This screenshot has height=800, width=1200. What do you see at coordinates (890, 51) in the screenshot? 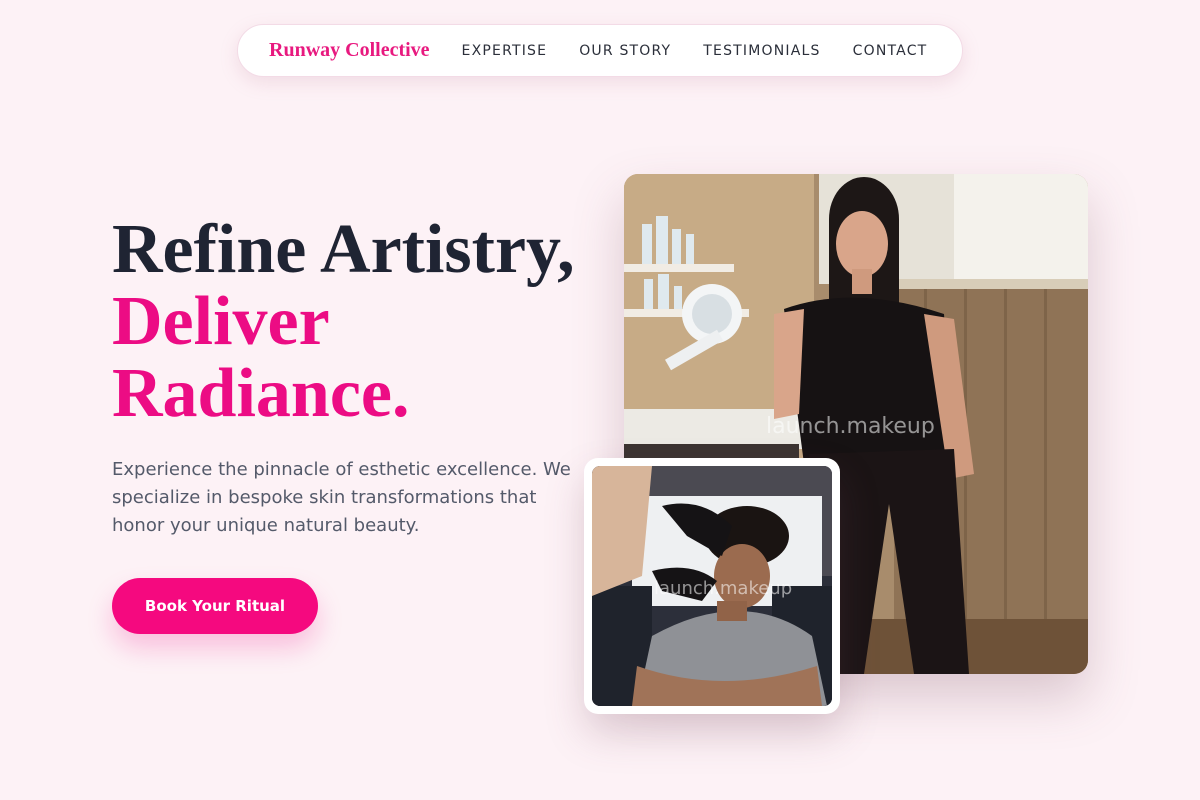
I see `nav-link-contact: CONTACT` at bounding box center [890, 51].